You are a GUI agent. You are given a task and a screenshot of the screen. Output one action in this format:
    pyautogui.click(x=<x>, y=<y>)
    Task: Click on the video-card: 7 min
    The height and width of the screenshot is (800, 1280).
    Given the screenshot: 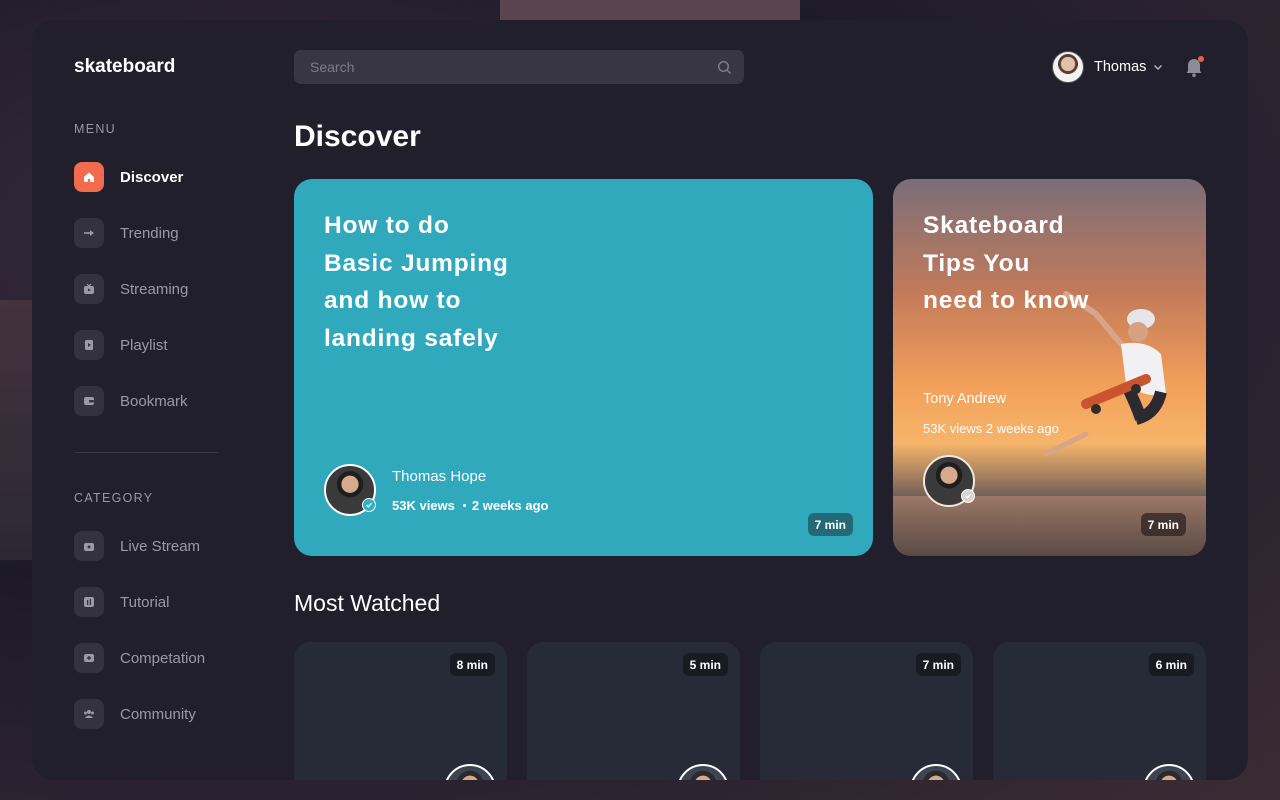 What is the action you would take?
    pyautogui.click(x=866, y=711)
    